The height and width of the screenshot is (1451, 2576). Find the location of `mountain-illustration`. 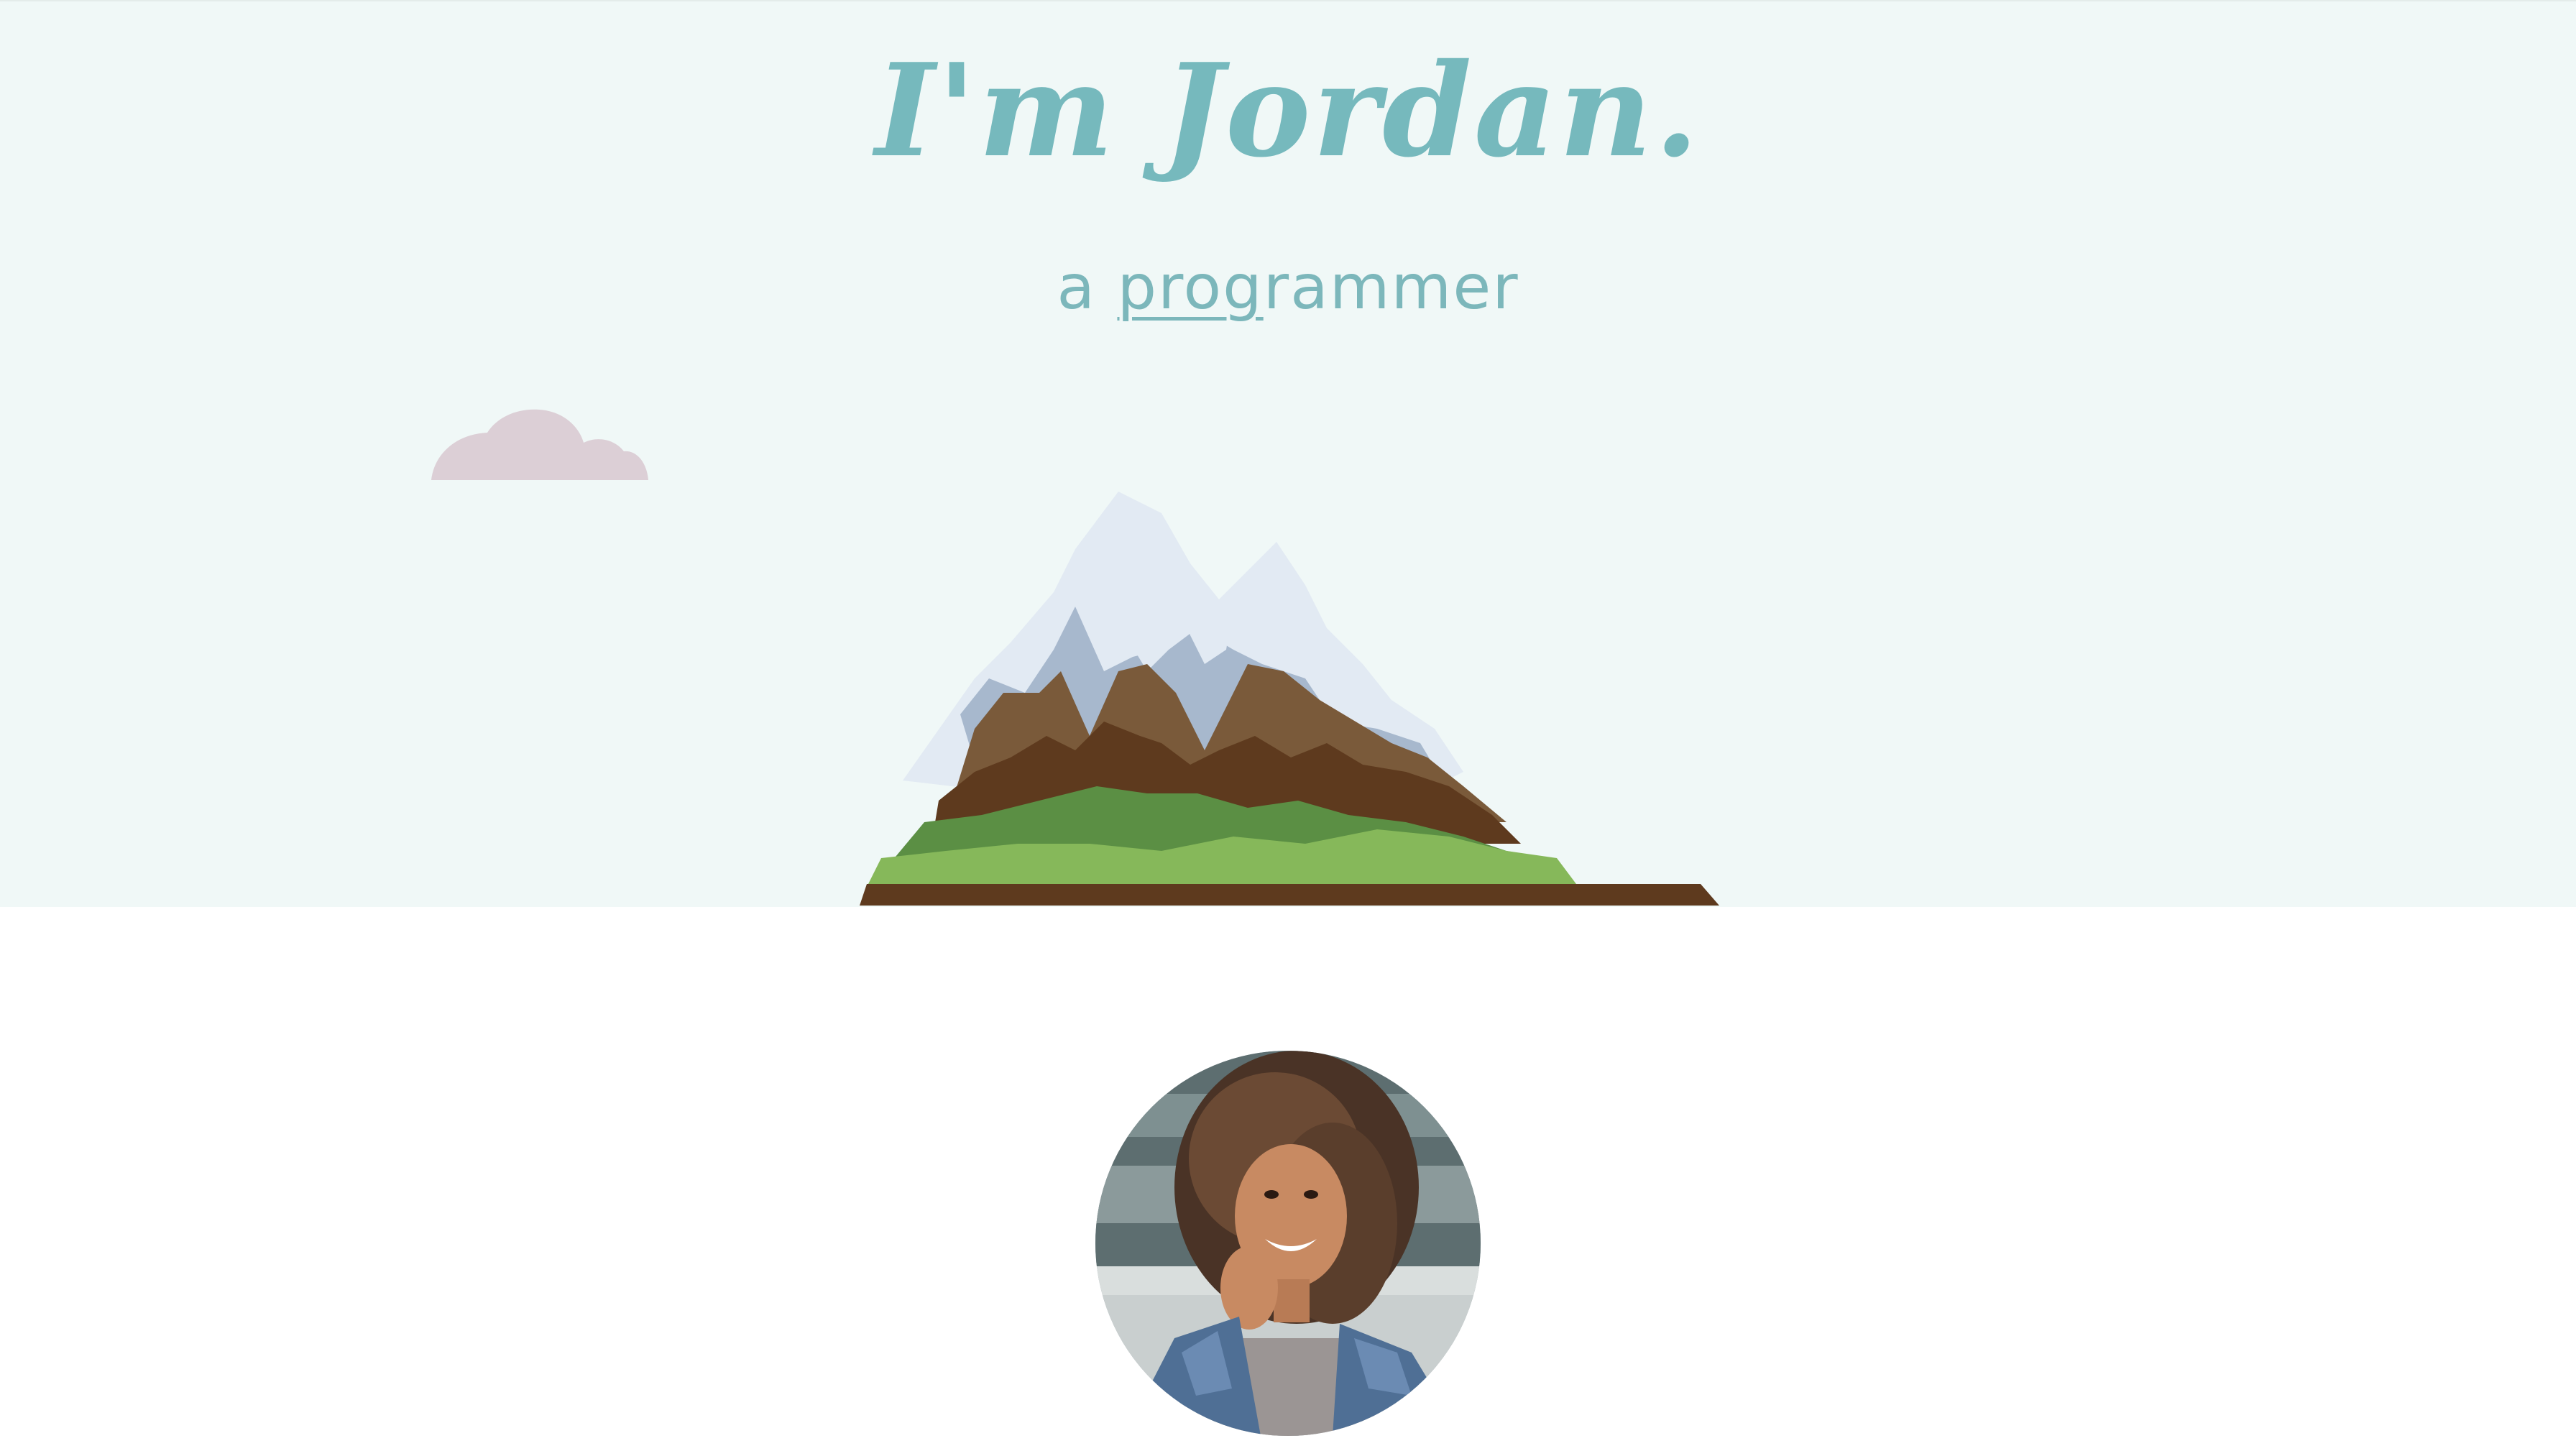

mountain-illustration is located at coordinates (1289, 699).